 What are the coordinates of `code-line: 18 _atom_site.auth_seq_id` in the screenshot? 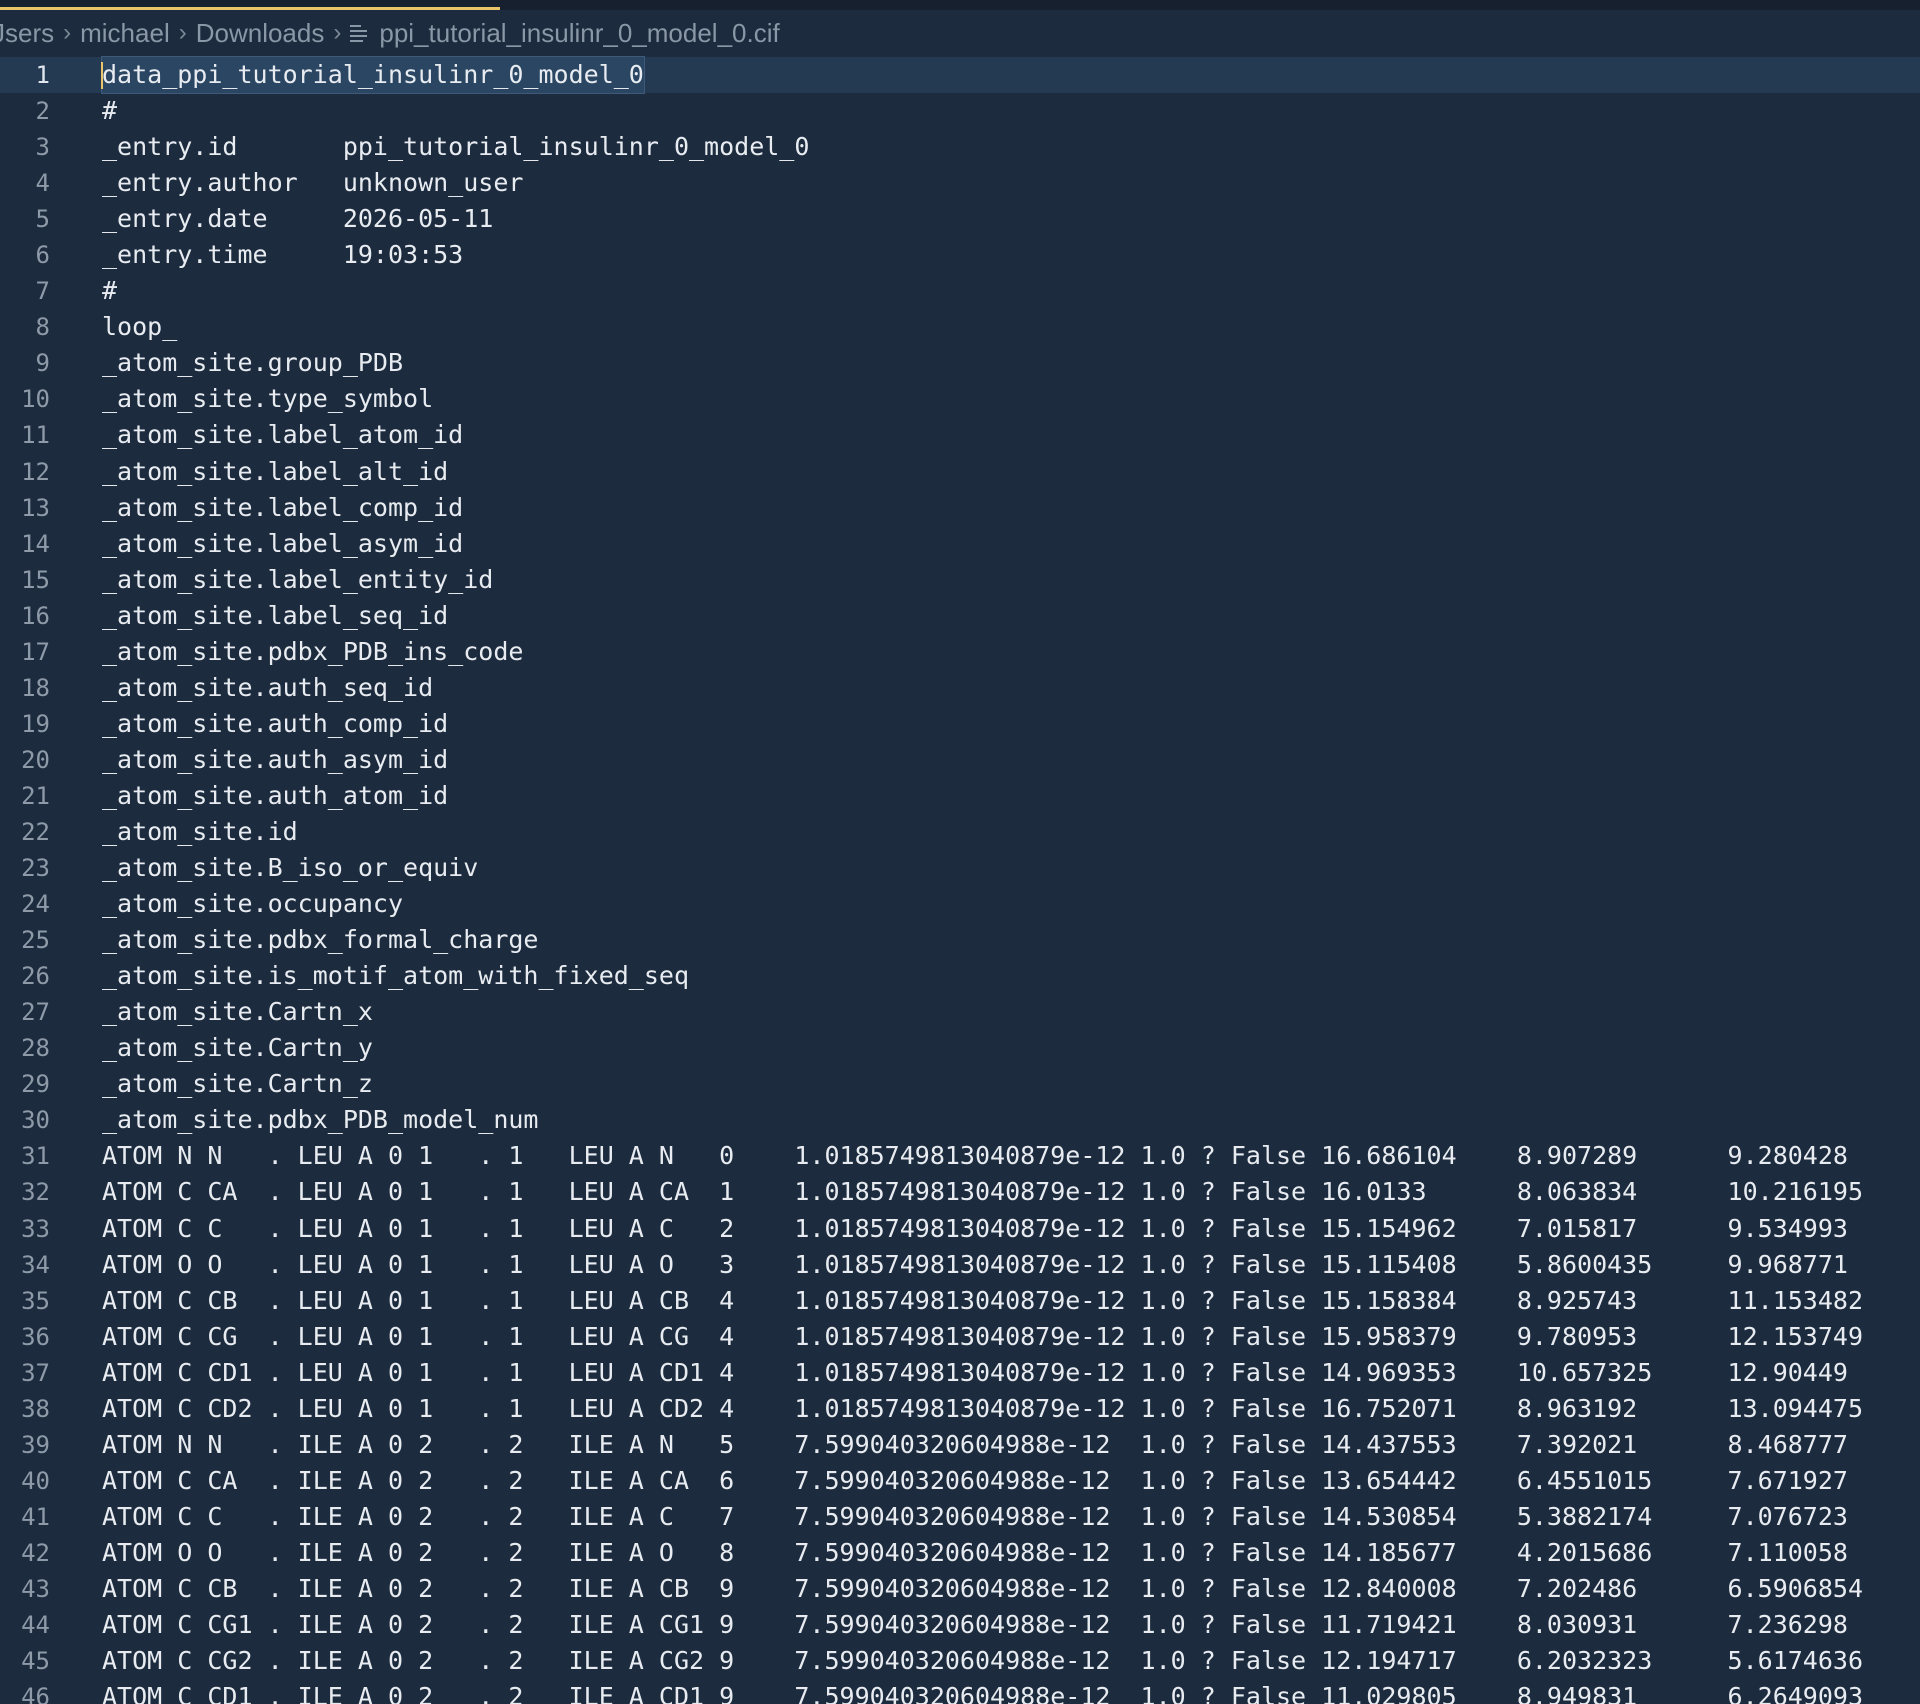 It's located at (960, 688).